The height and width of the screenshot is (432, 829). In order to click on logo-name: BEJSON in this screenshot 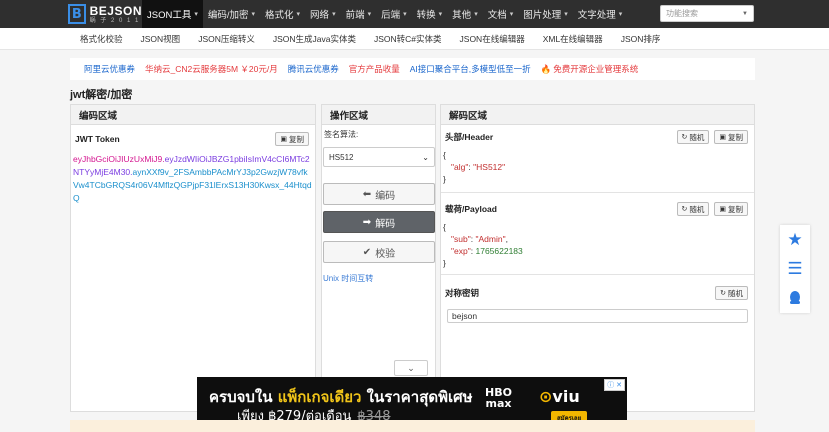, I will do `click(115, 10)`.